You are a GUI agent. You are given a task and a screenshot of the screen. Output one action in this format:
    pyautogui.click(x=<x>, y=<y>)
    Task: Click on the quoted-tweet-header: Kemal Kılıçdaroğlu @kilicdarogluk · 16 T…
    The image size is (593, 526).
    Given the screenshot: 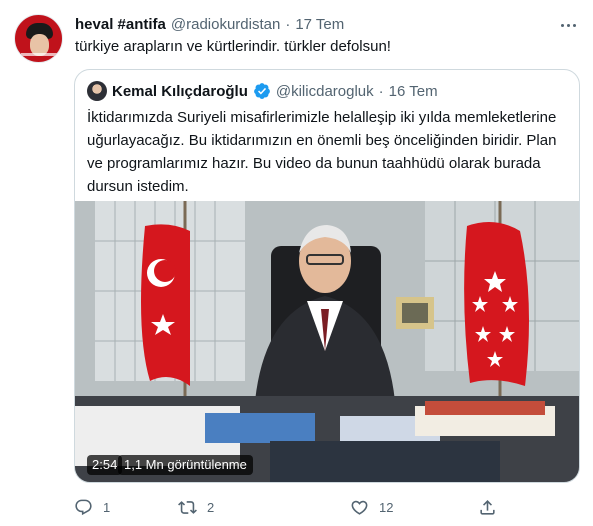 What is the action you would take?
    pyautogui.click(x=262, y=91)
    